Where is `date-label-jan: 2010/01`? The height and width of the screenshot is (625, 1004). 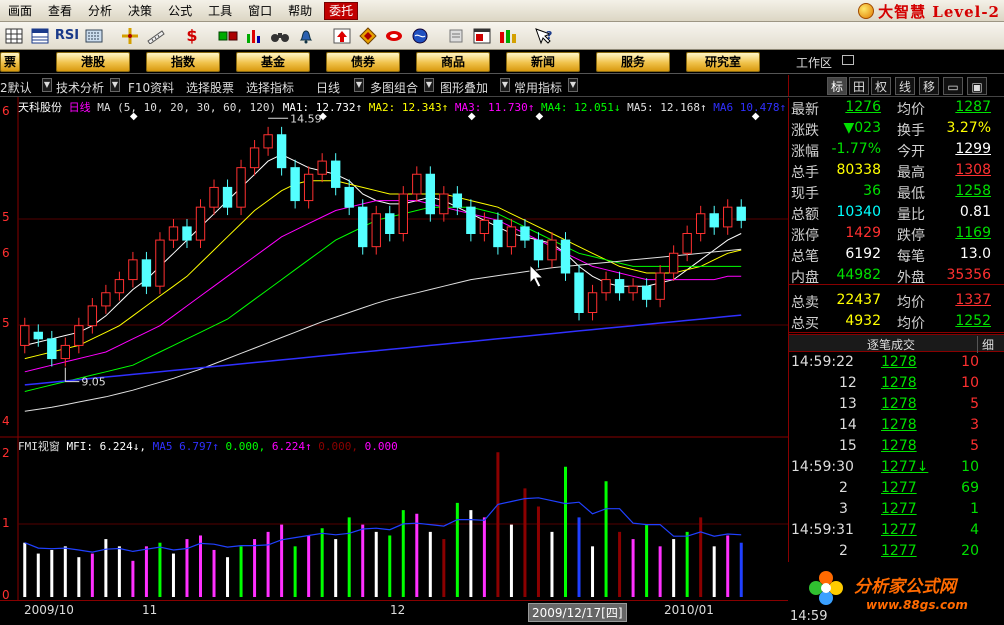
date-label-jan: 2010/01 is located at coordinates (689, 610).